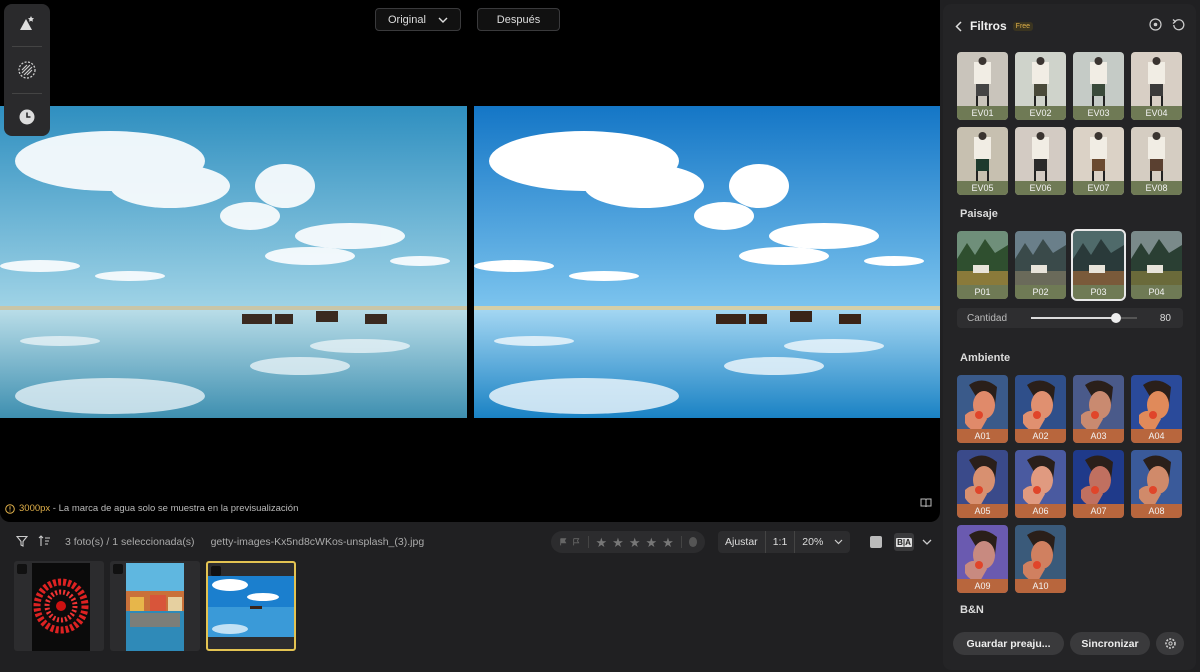 This screenshot has height=672, width=1200. I want to click on filter-tile-a10: A10, so click(1040, 559).